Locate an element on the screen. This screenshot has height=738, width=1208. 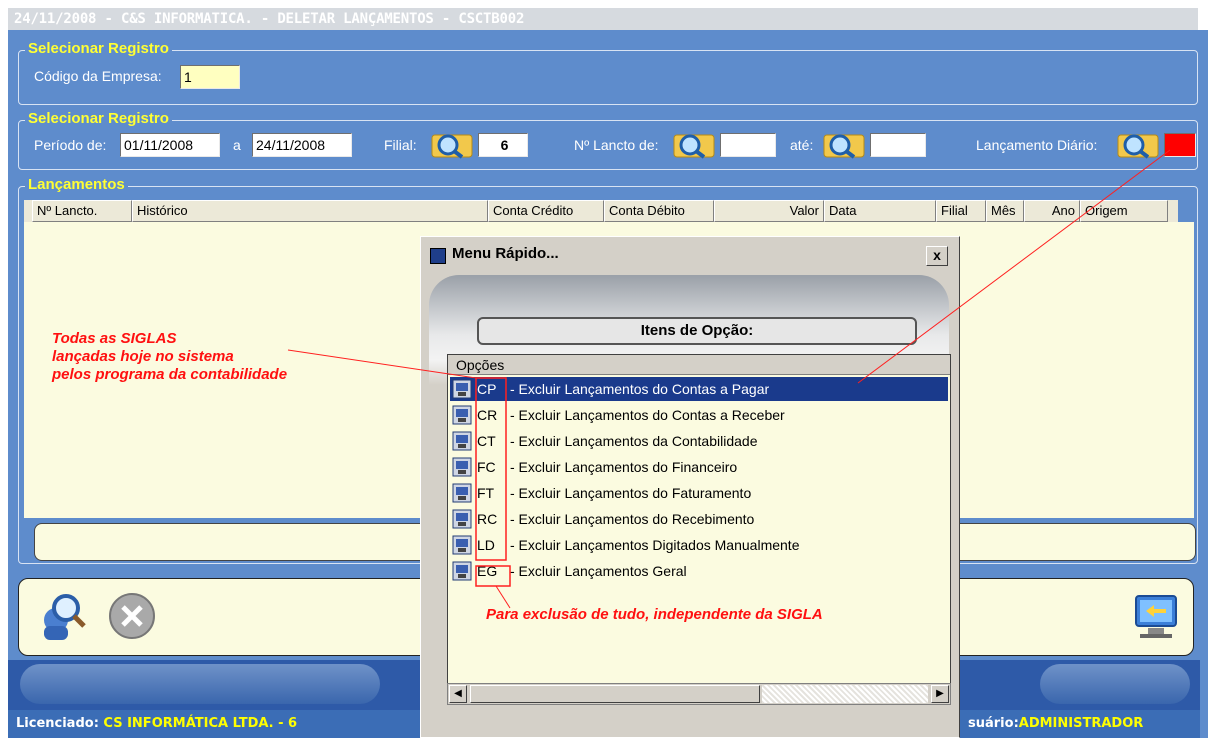
dialog-titlebar: Menu Rápido... x is located at coordinates (690, 255).